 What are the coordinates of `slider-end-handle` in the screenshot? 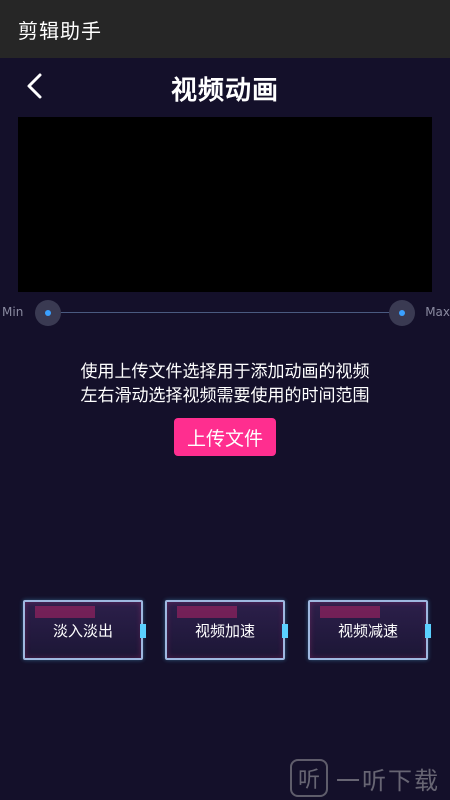 It's located at (402, 313).